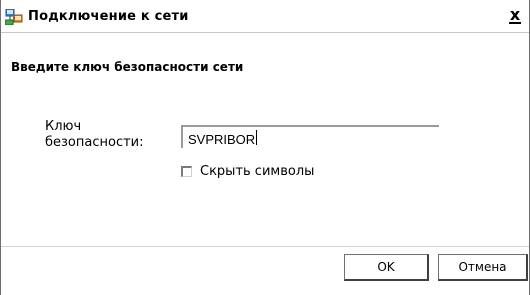 The width and height of the screenshot is (530, 295). I want to click on security-key-label: Ключ безопасности:, so click(100, 135).